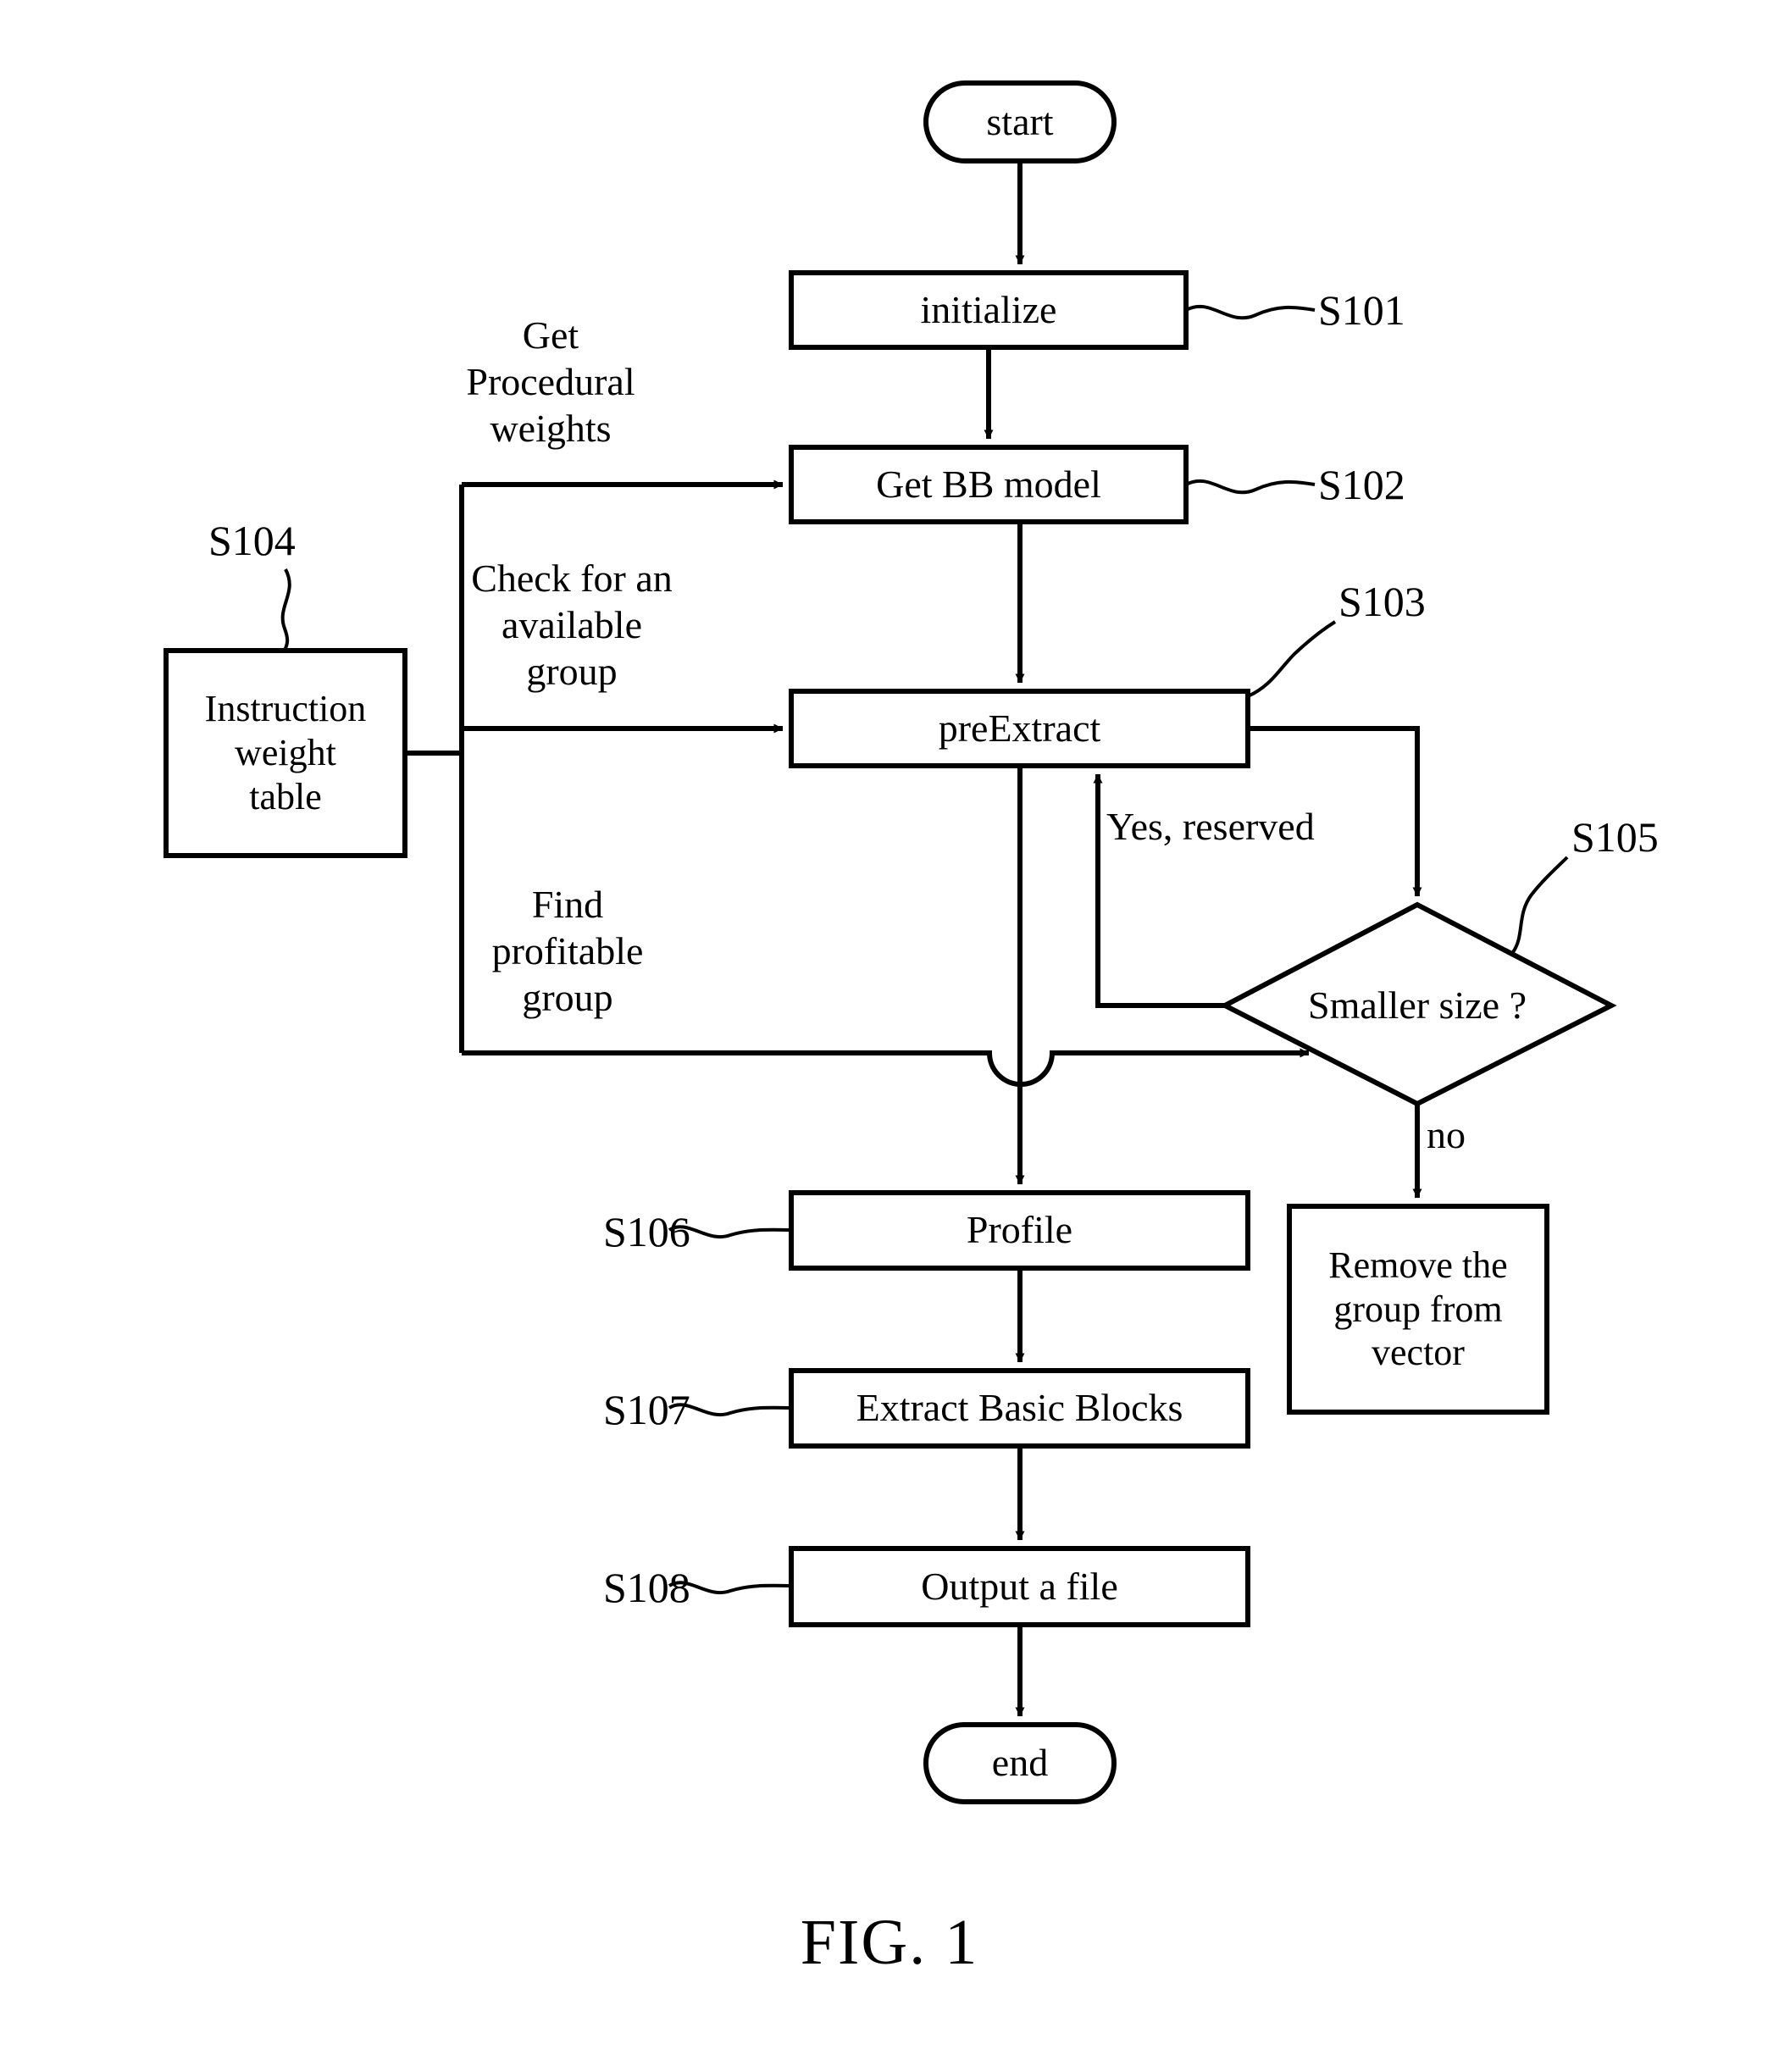 This screenshot has width=1779, height=2072. I want to click on edge-label-check-available-group: Check for an available group, so click(572, 625).